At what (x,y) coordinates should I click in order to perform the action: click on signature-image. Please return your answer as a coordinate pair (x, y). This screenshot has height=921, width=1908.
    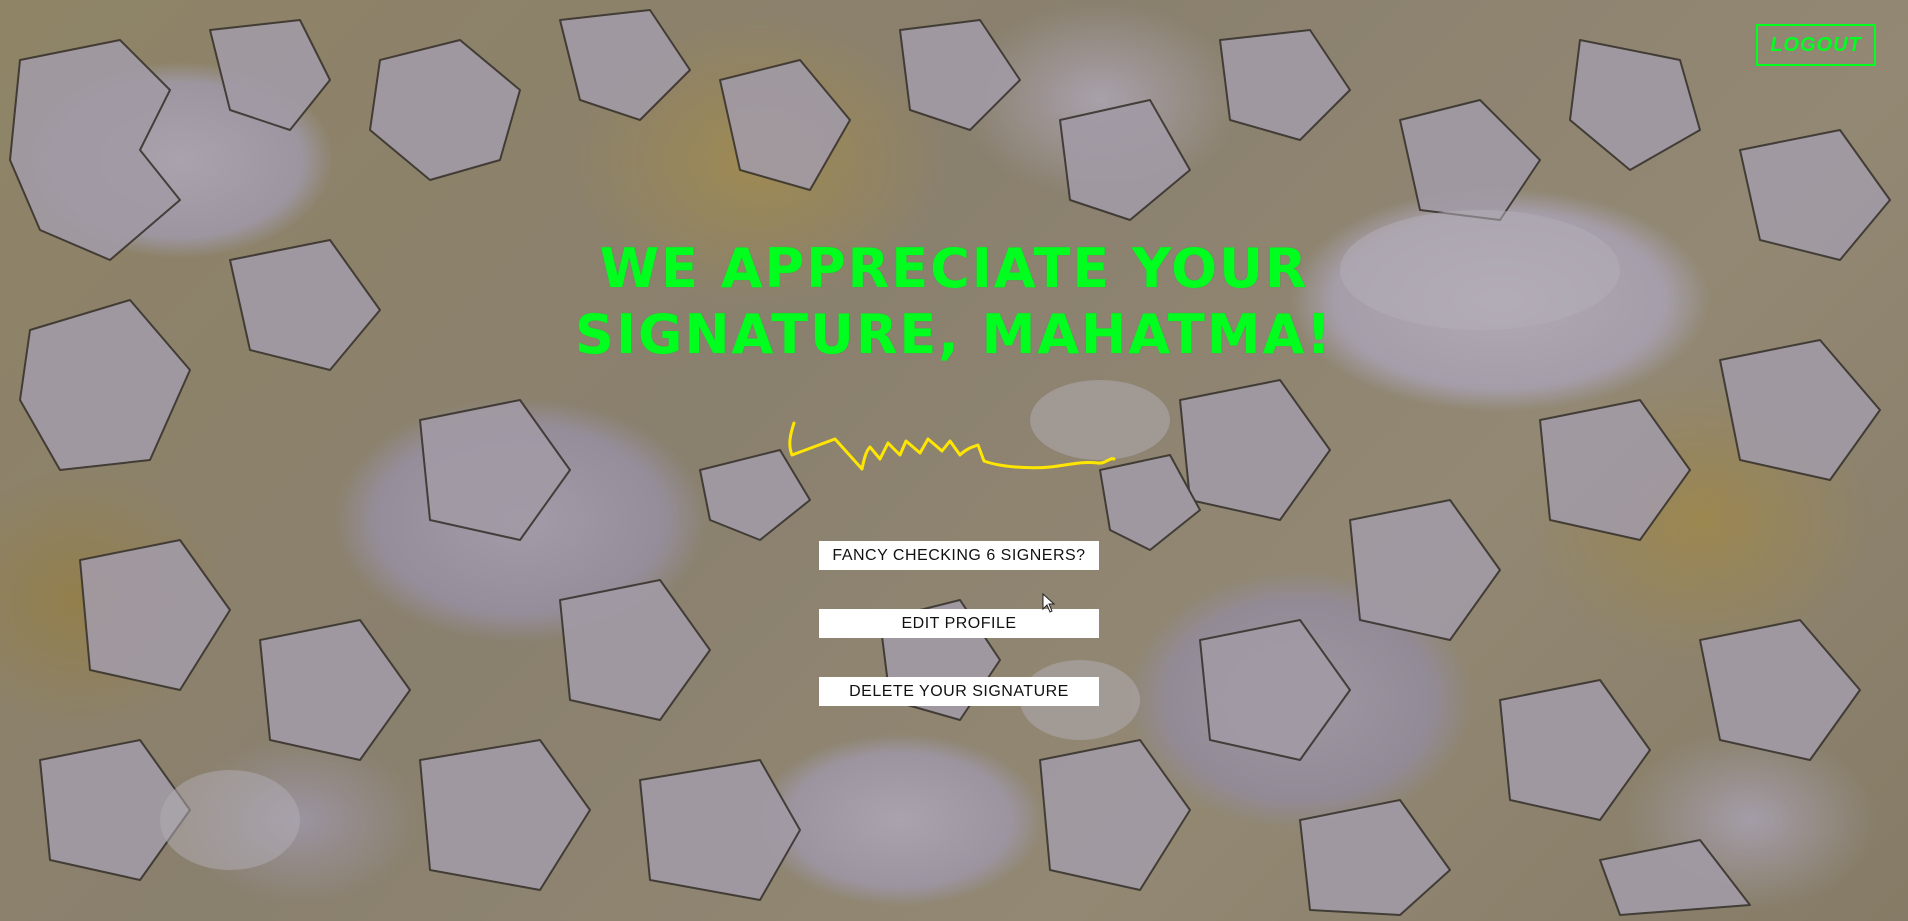
    Looking at the image, I should click on (952, 446).